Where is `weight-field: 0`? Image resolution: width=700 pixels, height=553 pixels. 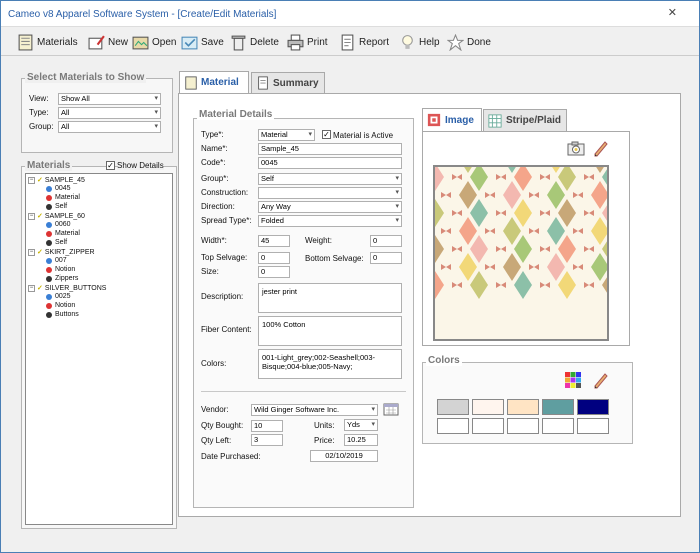
weight-field: 0 is located at coordinates (386, 241).